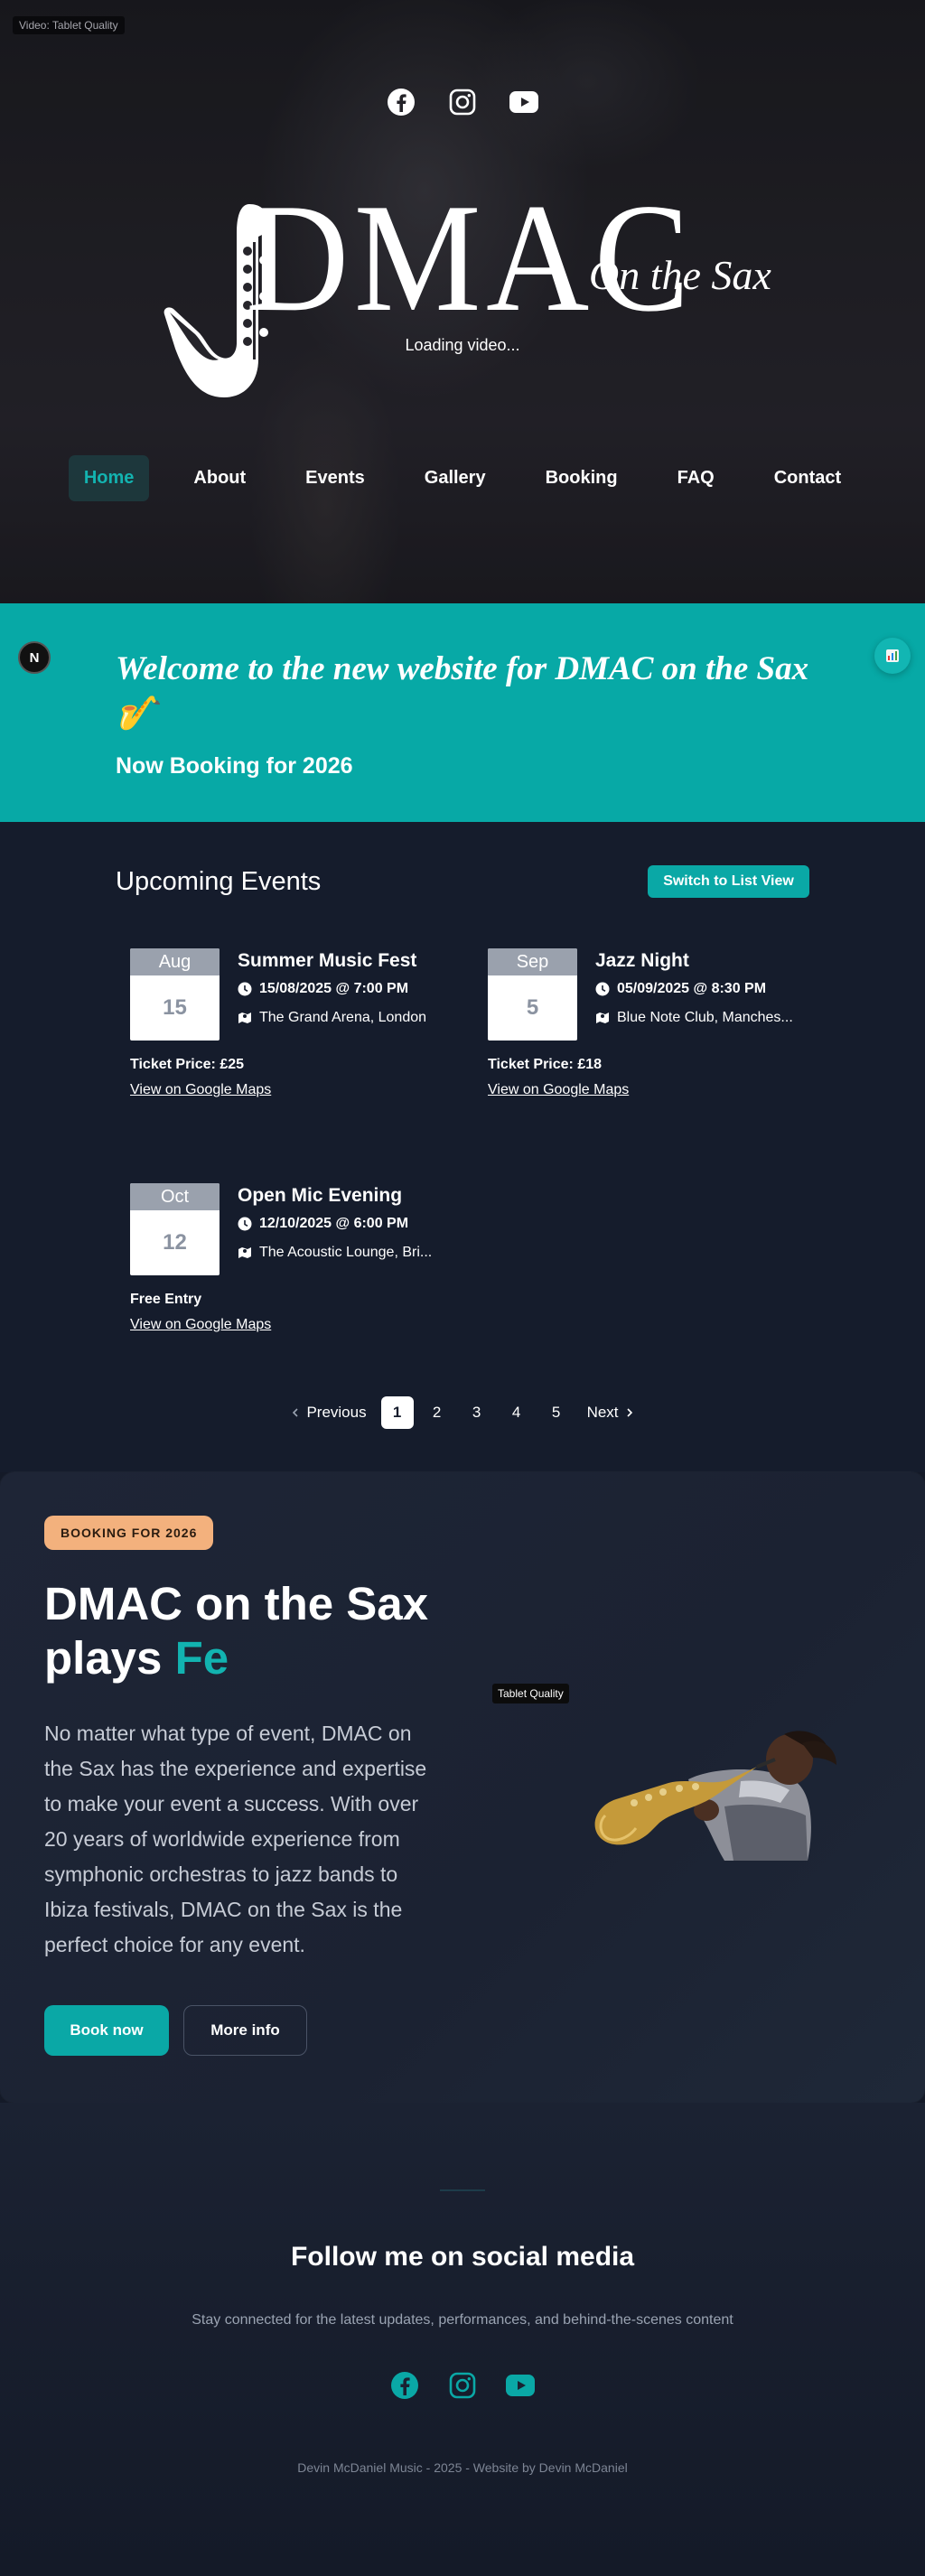 This screenshot has height=2576, width=925. Describe the element at coordinates (334, 989) in the screenshot. I see `event-datetime-text: 15/08/2025 @ 7:00 PM` at that location.